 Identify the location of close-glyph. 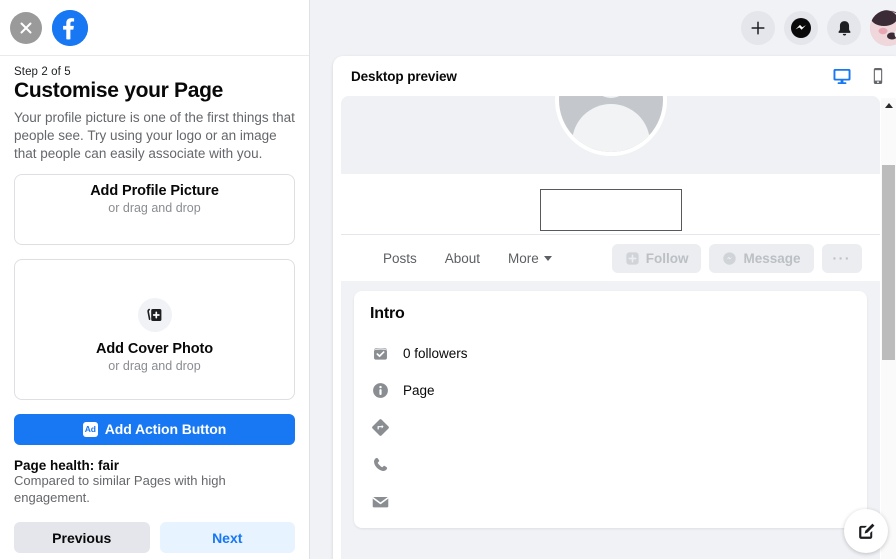
(26, 27).